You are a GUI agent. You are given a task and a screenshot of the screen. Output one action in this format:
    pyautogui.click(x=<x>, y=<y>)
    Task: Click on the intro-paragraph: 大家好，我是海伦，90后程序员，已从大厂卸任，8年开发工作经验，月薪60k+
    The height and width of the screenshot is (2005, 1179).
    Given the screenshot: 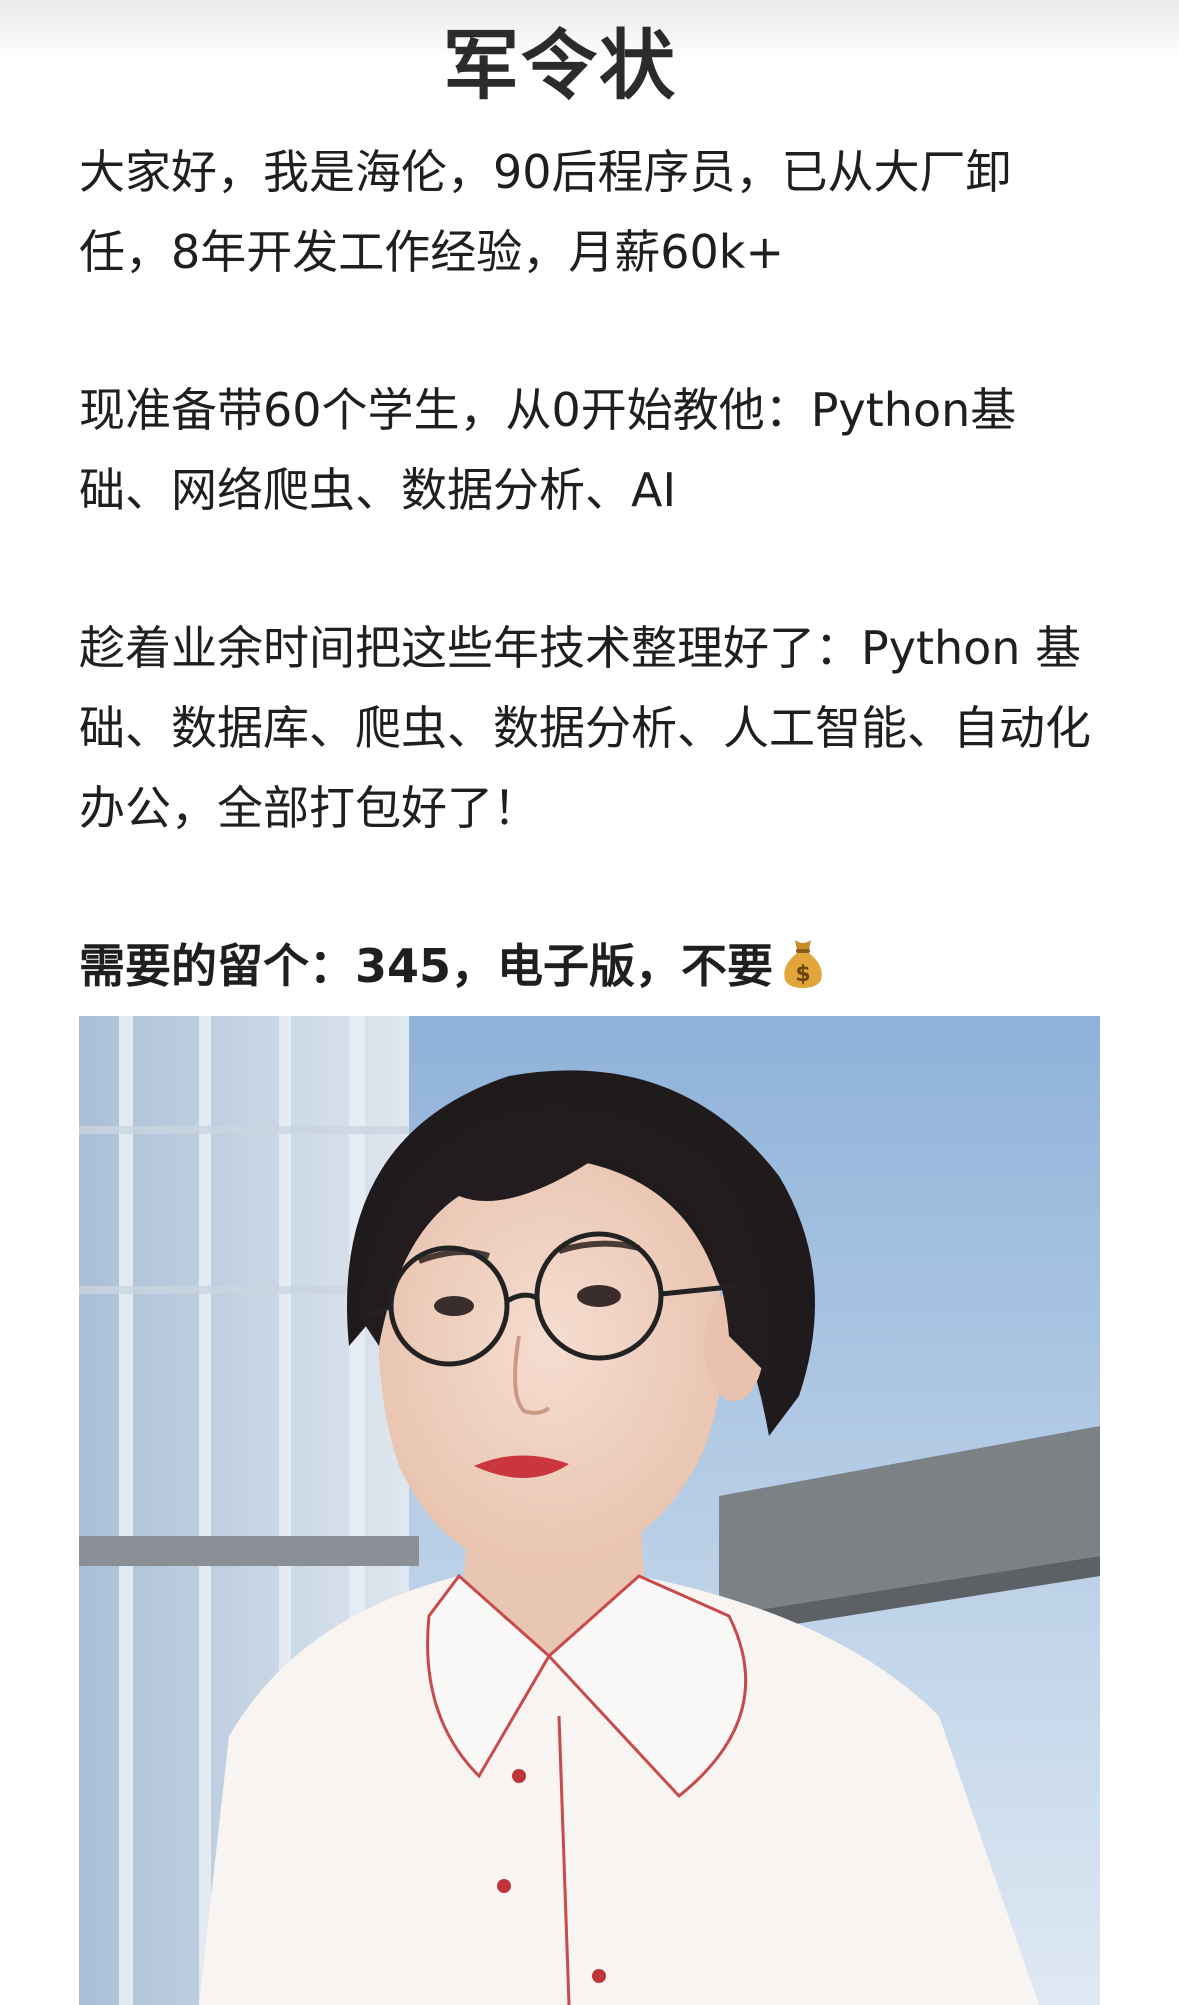 What is the action you would take?
    pyautogui.click(x=545, y=212)
    